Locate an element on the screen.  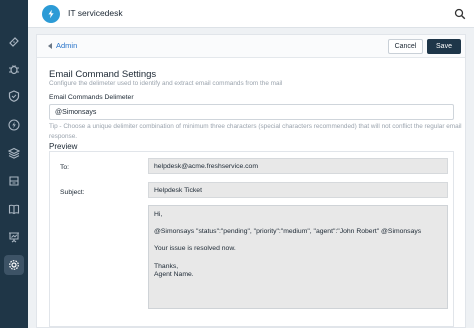
body-greeting: Hi, is located at coordinates (158, 214).